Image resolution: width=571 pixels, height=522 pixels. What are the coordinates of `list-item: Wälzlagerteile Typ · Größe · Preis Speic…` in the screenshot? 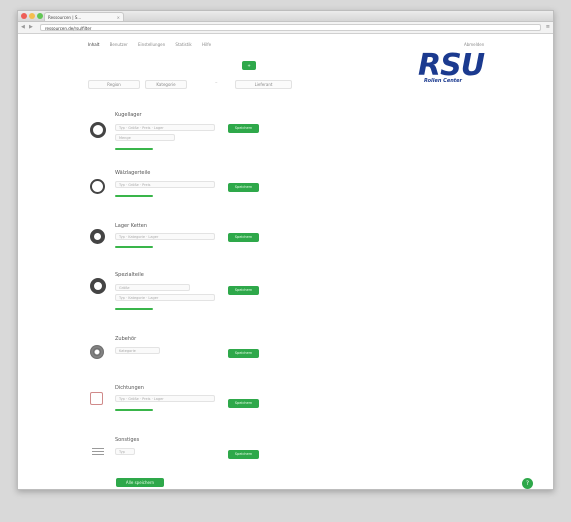 It's located at (180, 186).